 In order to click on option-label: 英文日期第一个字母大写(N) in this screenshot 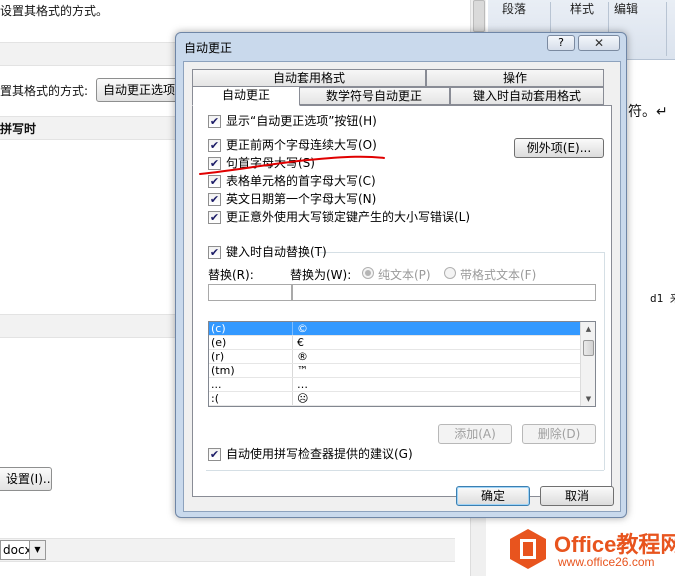, I will do `click(301, 199)`.